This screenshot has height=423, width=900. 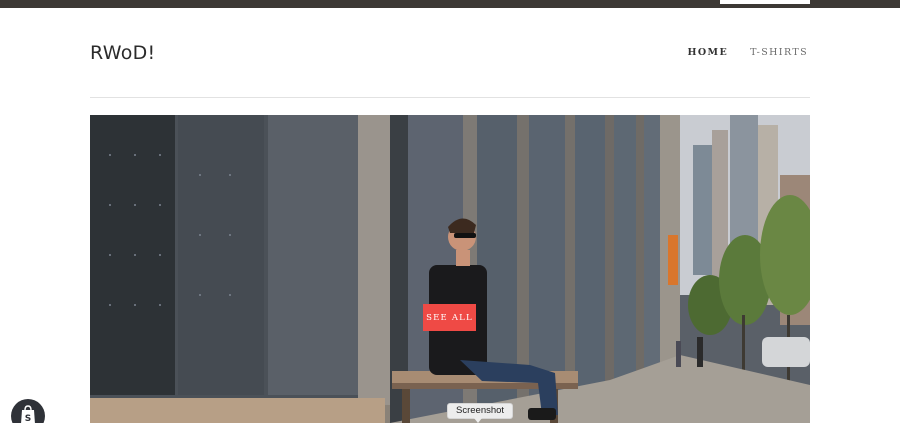 I want to click on tooltip-arrow, so click(x=478, y=420).